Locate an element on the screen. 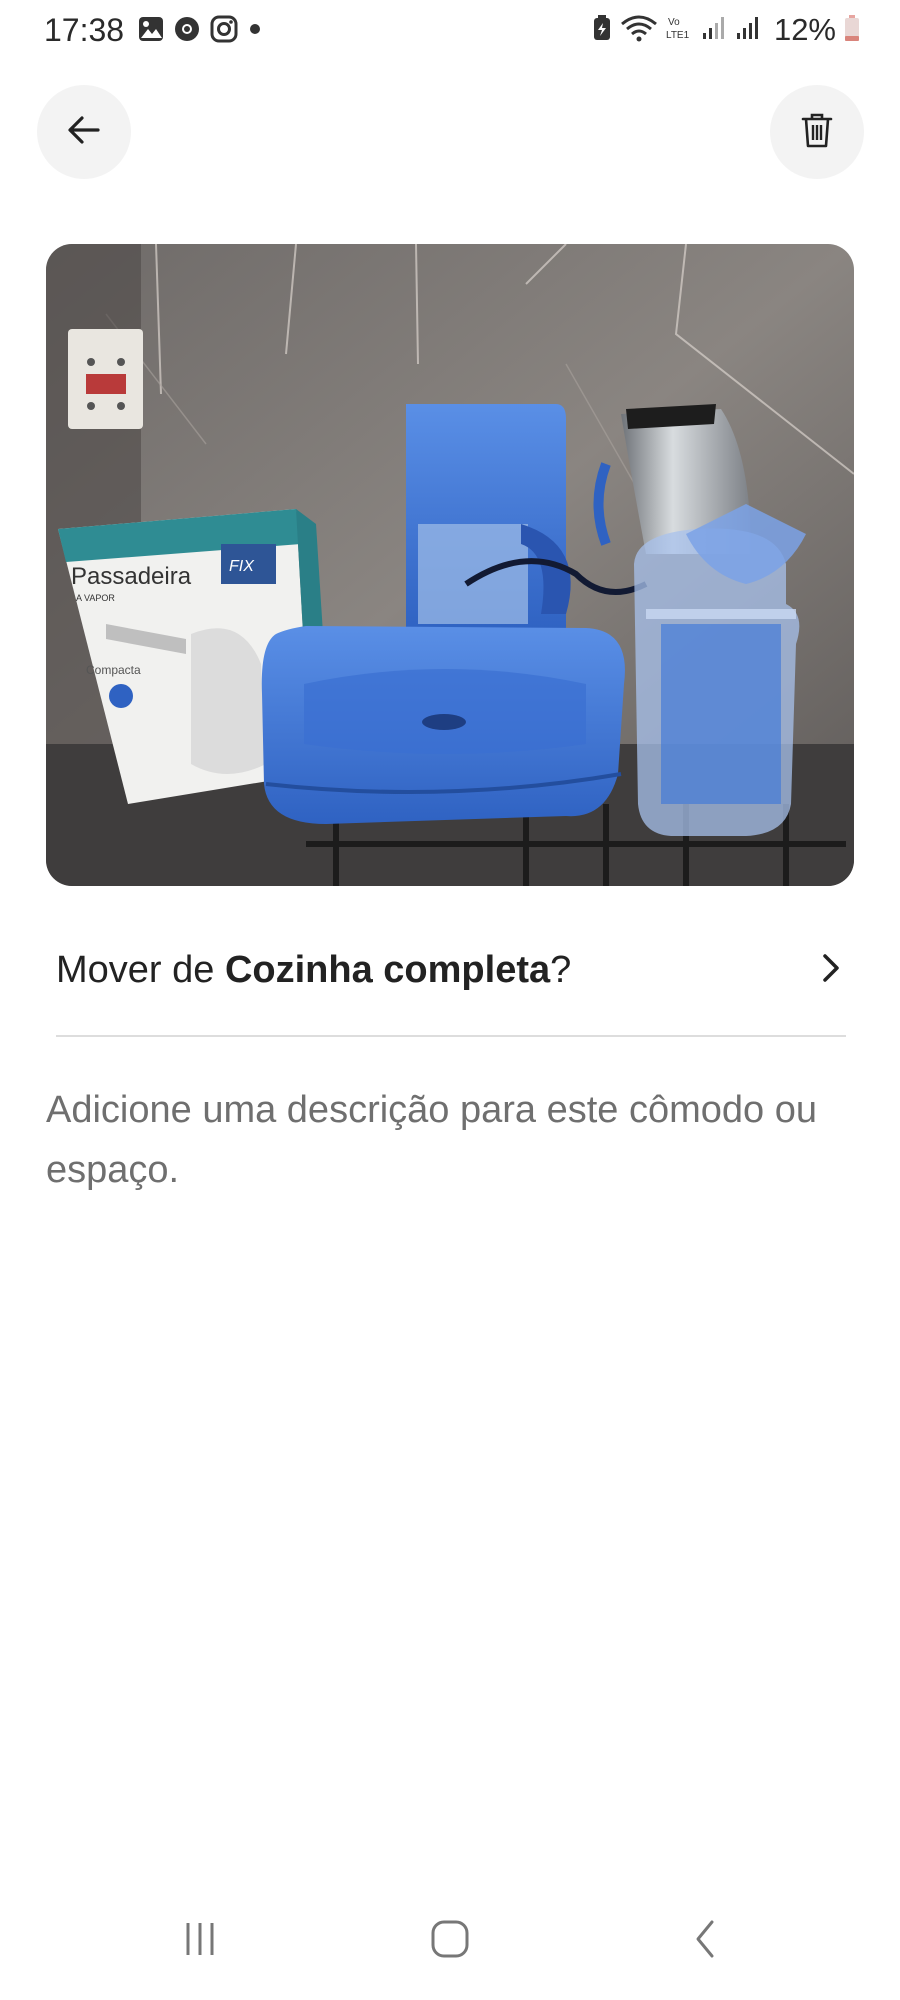 Image resolution: width=900 pixels, height=2000 pixels. gallery-icon is located at coordinates (151, 29).